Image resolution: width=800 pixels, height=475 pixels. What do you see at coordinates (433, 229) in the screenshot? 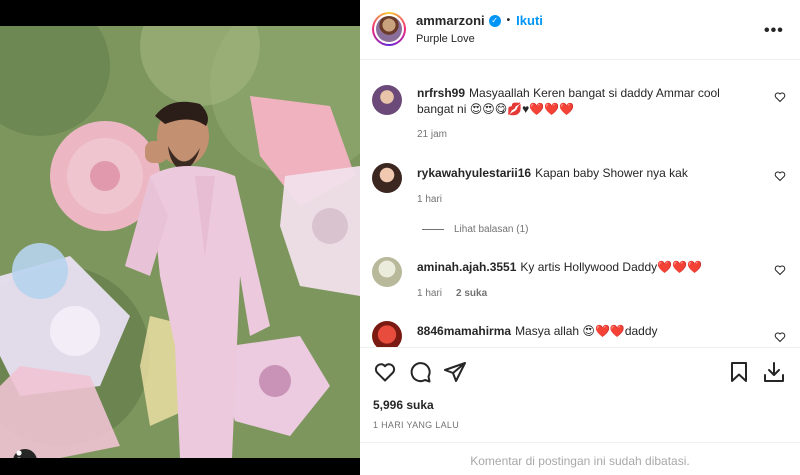
I see `replies-divider` at bounding box center [433, 229].